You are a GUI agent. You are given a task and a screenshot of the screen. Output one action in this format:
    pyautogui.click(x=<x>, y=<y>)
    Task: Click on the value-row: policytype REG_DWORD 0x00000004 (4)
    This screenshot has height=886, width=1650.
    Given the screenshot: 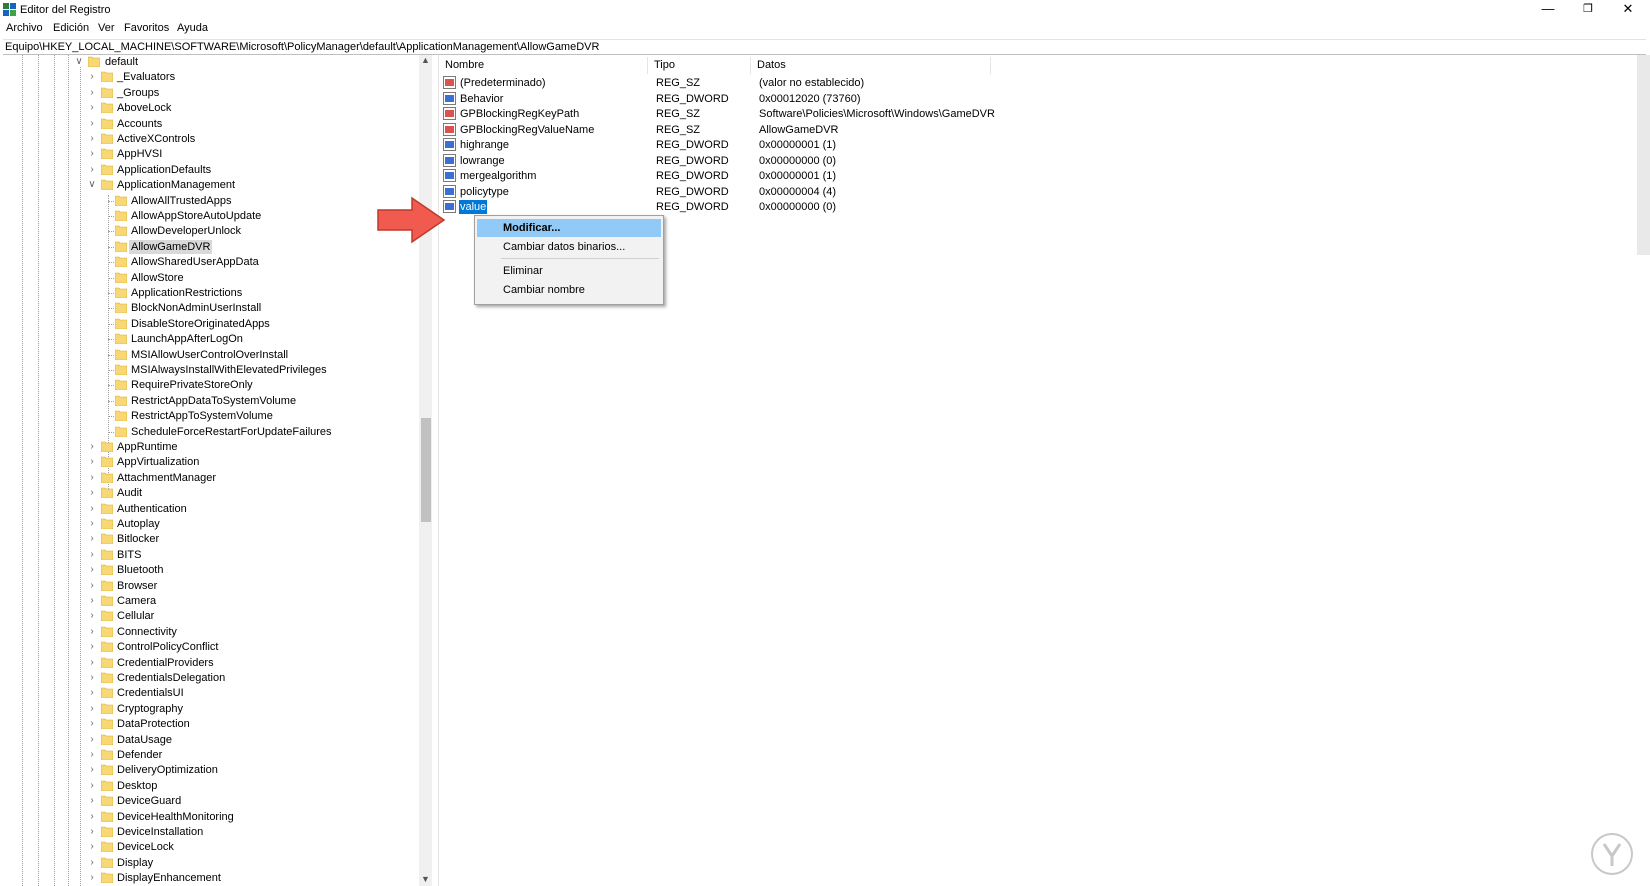 What is the action you would take?
    pyautogui.click(x=1039, y=192)
    